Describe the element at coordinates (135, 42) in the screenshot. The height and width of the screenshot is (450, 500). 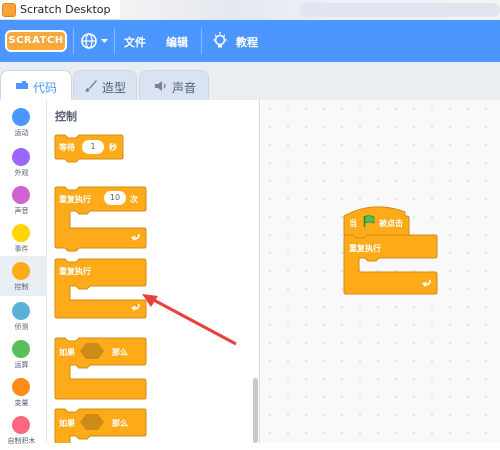
I see `menu-file: 文件` at that location.